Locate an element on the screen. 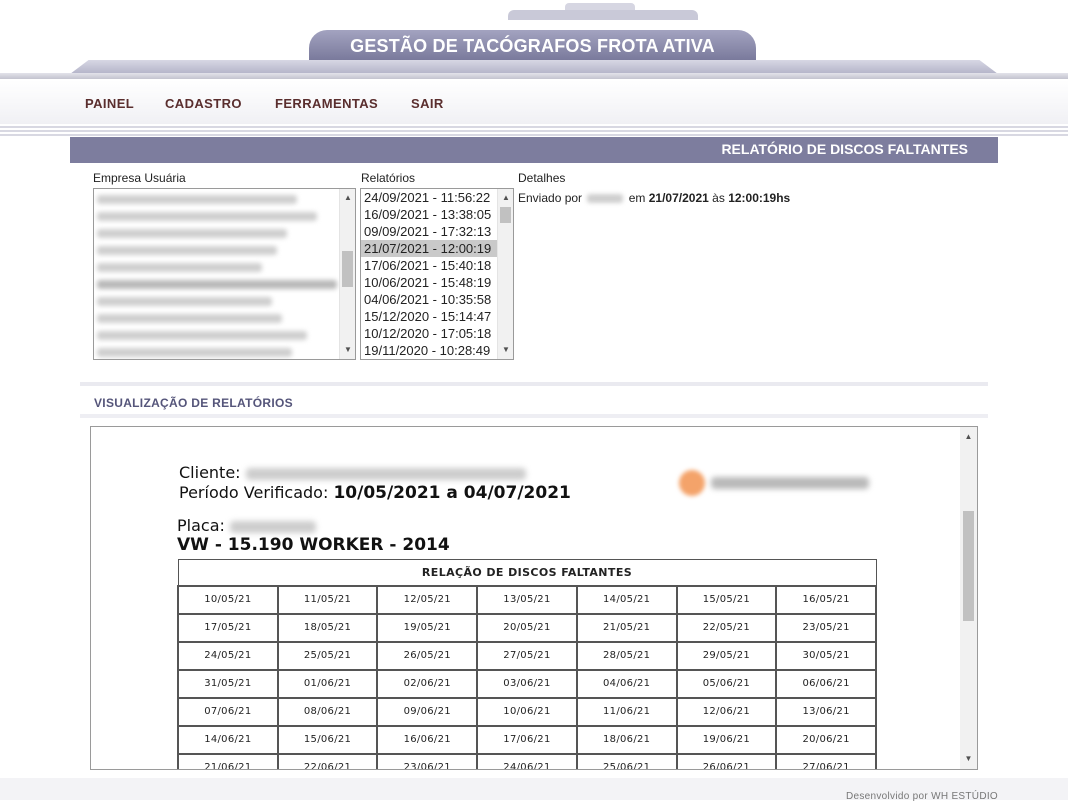 The image size is (1068, 802). report-list-item: 24/09/2021 - 11:56:22 is located at coordinates (437, 197).